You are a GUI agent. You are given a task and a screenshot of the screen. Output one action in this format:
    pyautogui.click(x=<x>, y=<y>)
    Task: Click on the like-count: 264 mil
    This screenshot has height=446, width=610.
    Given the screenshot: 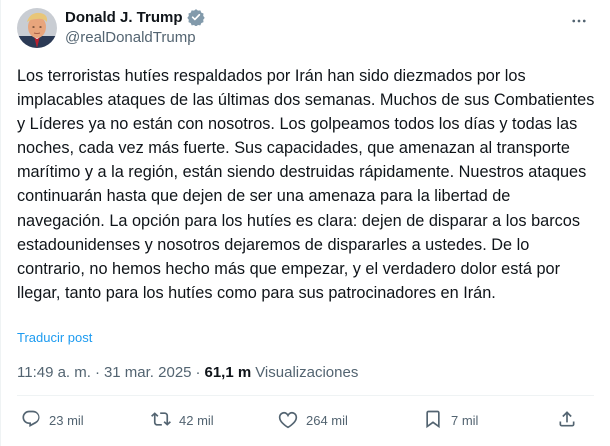 What is the action you would take?
    pyautogui.click(x=327, y=420)
    